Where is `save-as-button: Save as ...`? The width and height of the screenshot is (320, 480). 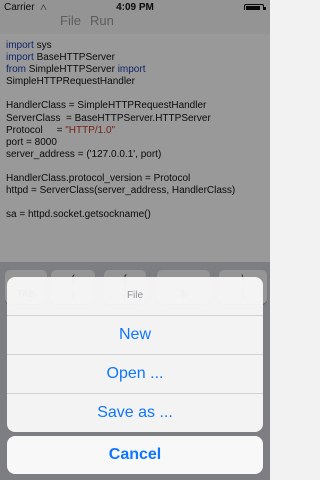
save-as-button: Save as ... is located at coordinates (135, 413).